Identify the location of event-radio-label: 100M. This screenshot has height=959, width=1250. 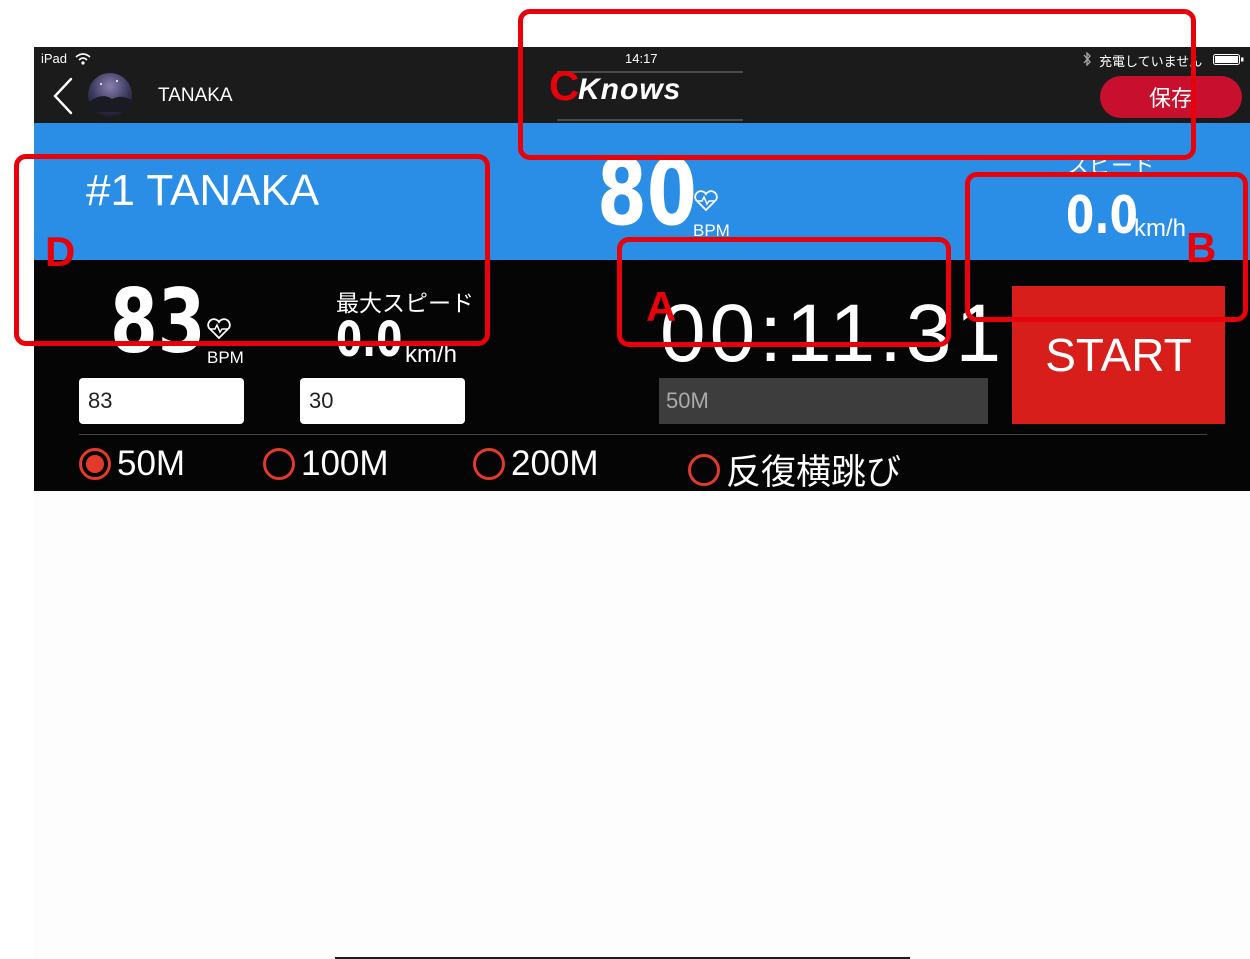
(345, 463).